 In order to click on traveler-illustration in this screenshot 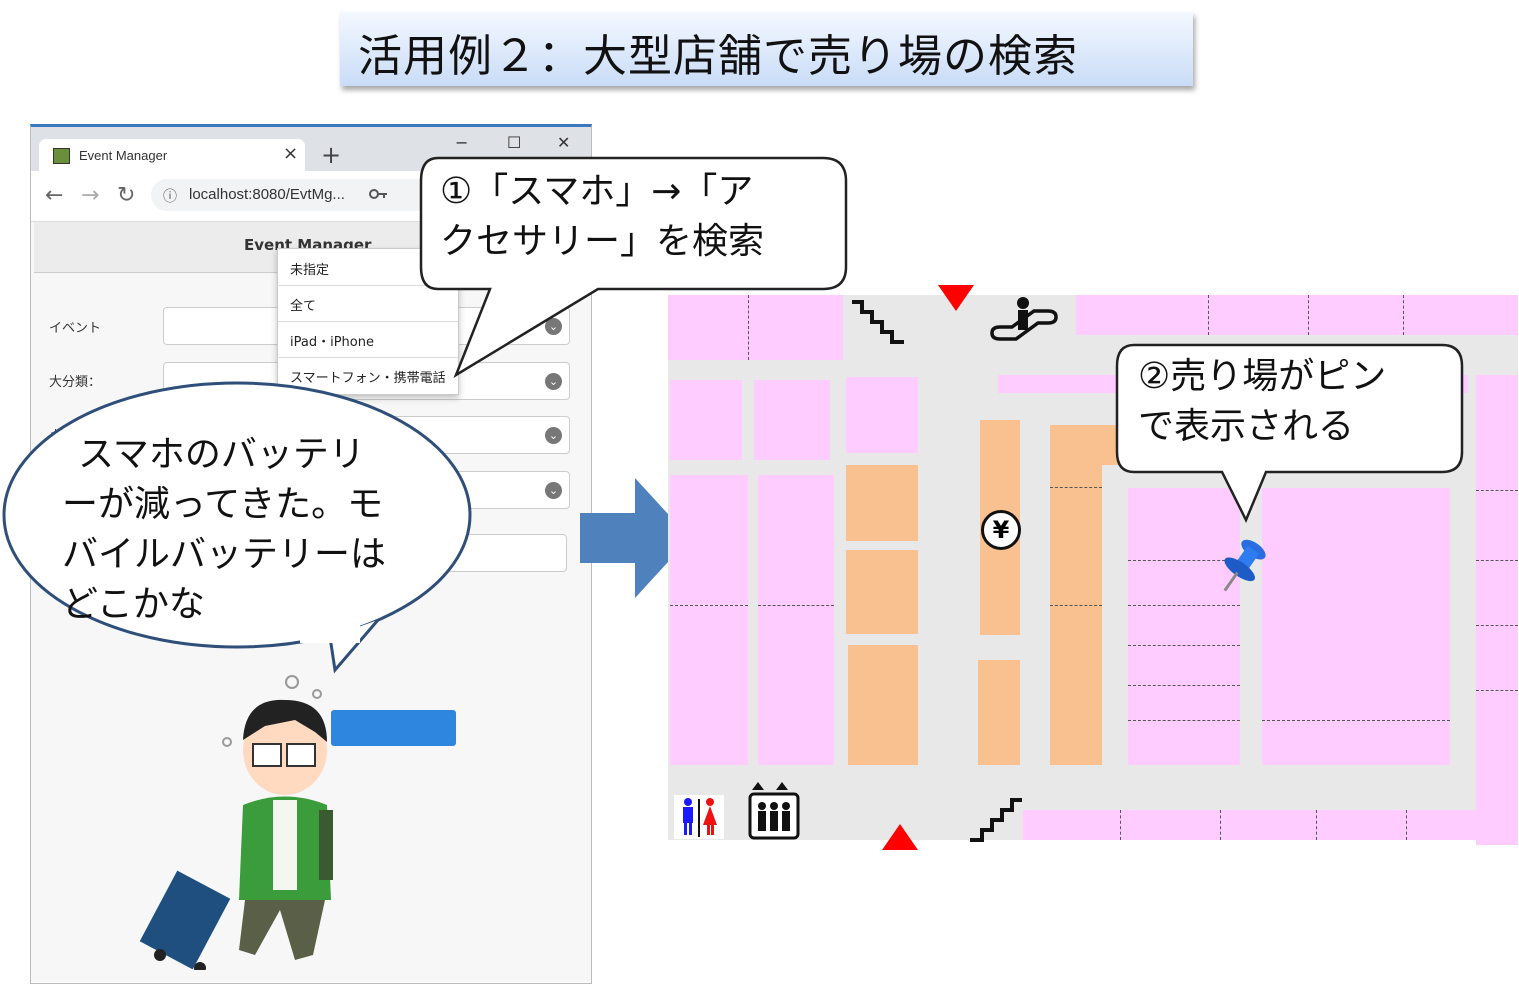, I will do `click(236, 822)`.